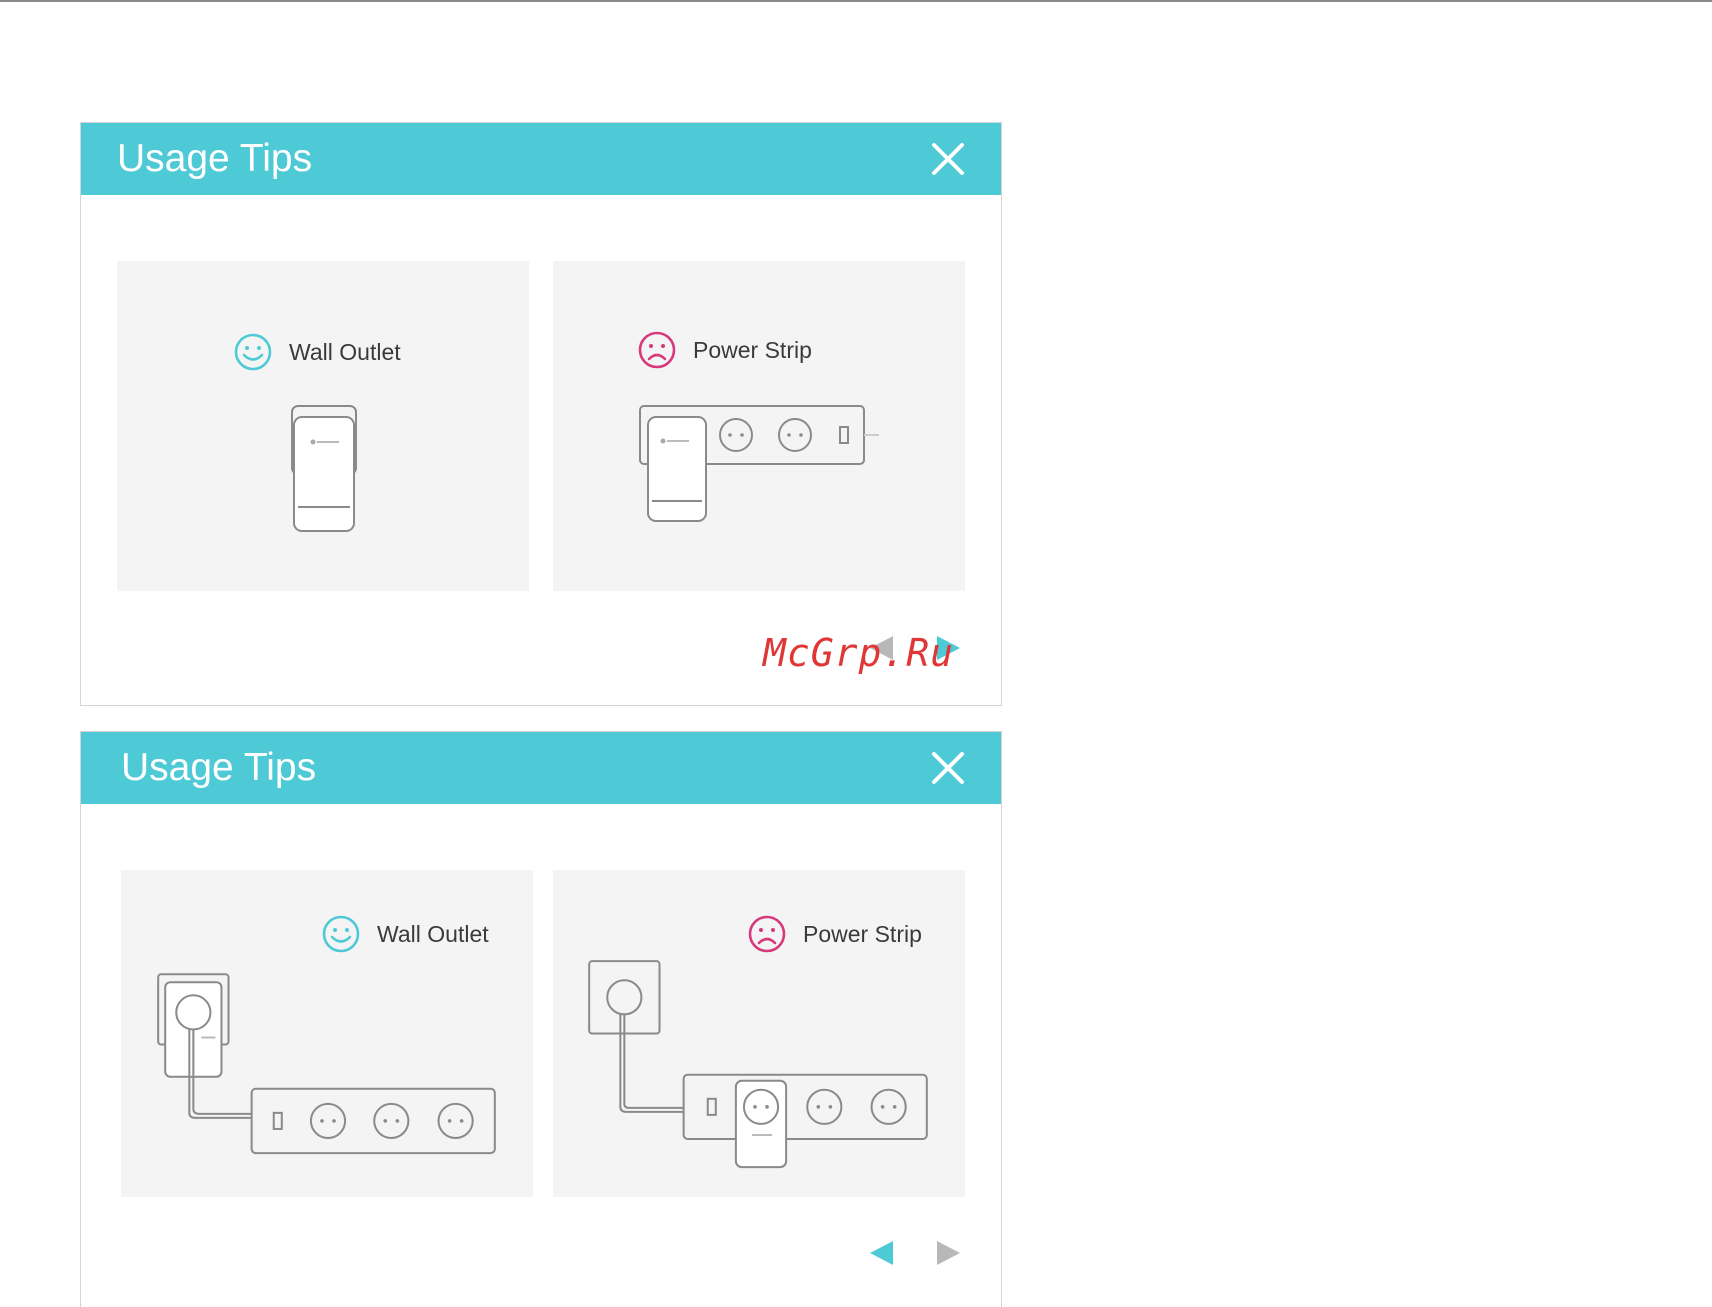 This screenshot has height=1307, width=1712. Describe the element at coordinates (324, 468) in the screenshot. I see `adapter-in-wall-illustration` at that location.